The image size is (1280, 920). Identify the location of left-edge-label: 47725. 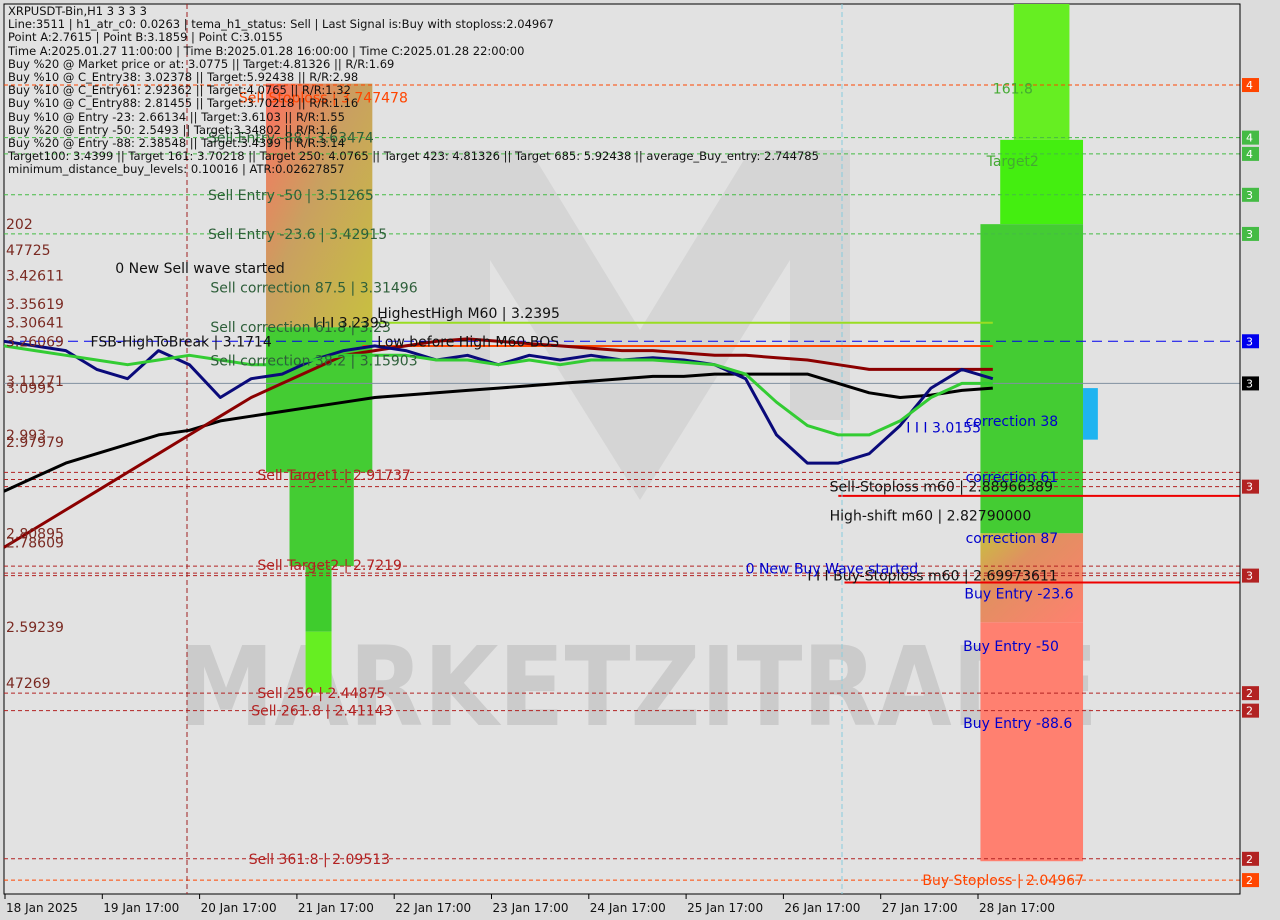
(28, 251).